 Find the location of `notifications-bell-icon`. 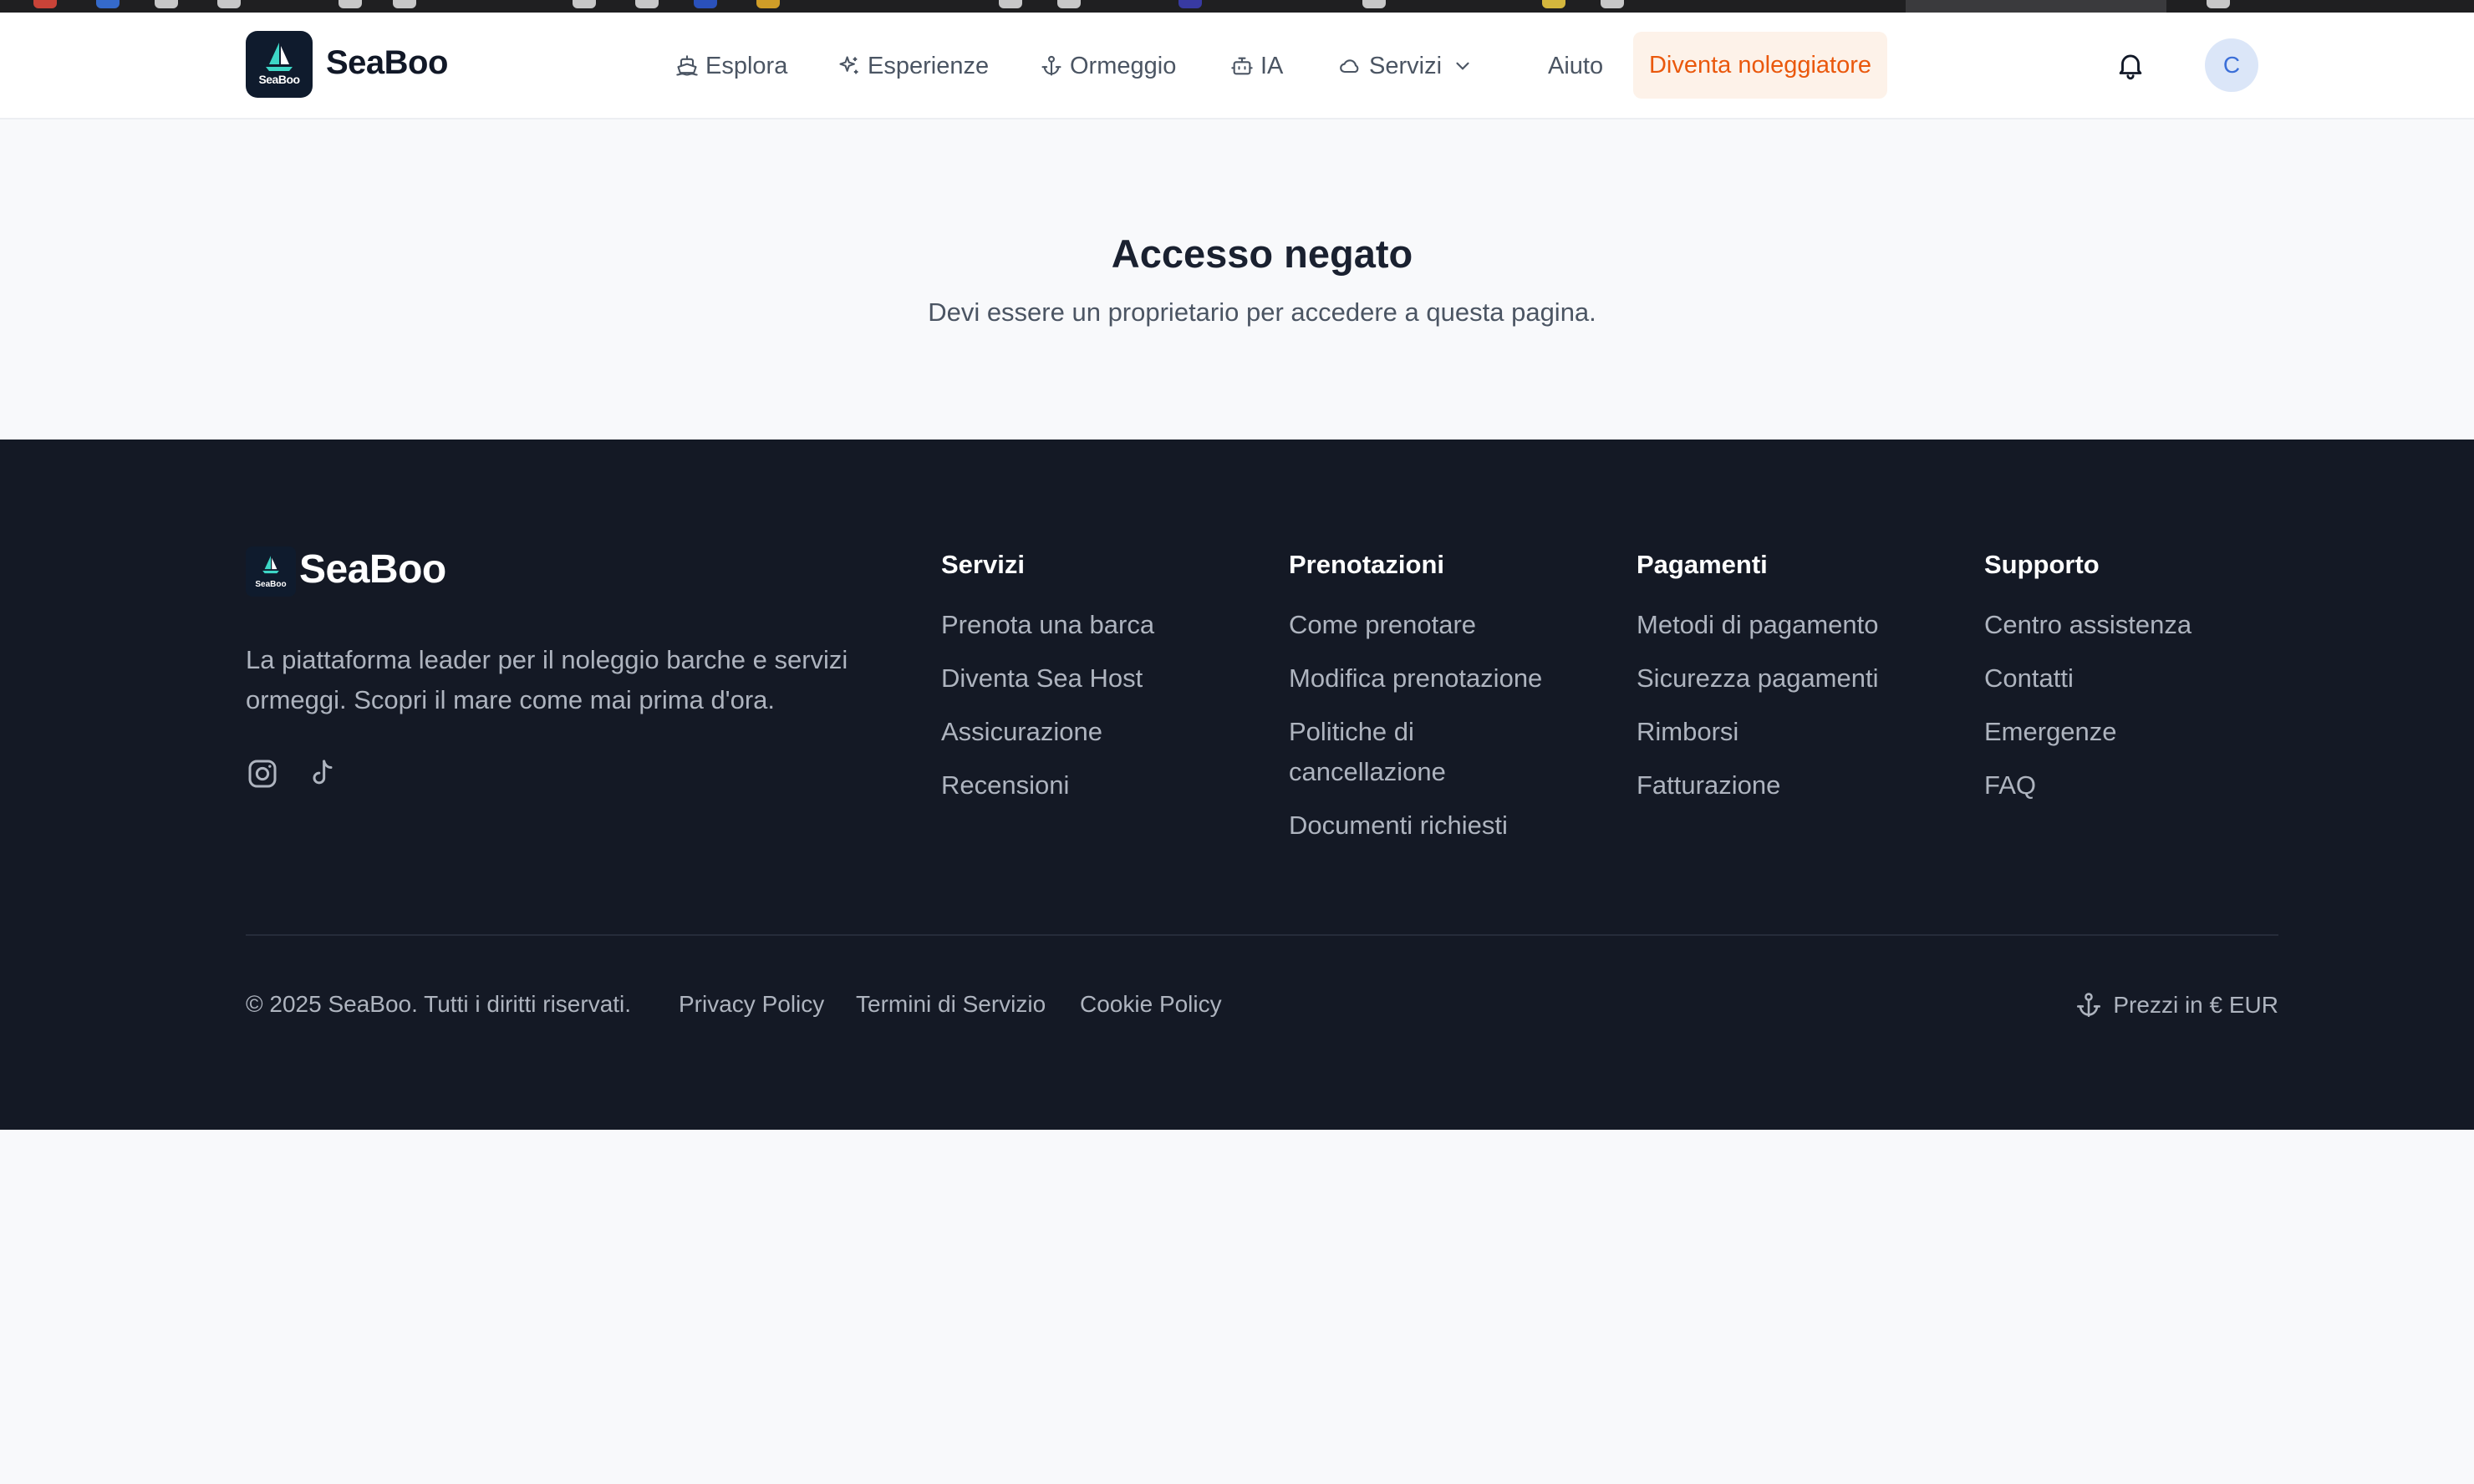

notifications-bell-icon is located at coordinates (2130, 67).